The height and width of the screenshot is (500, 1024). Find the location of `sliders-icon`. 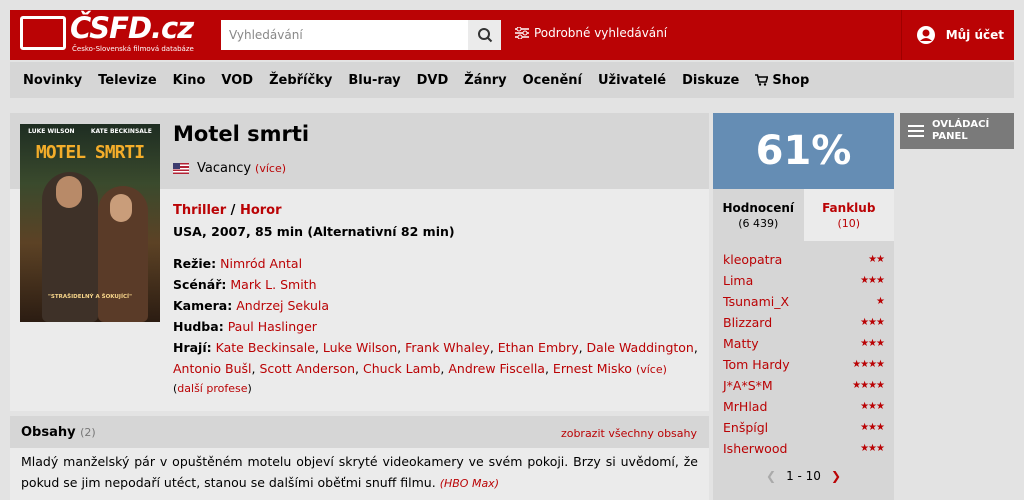

sliders-icon is located at coordinates (522, 33).